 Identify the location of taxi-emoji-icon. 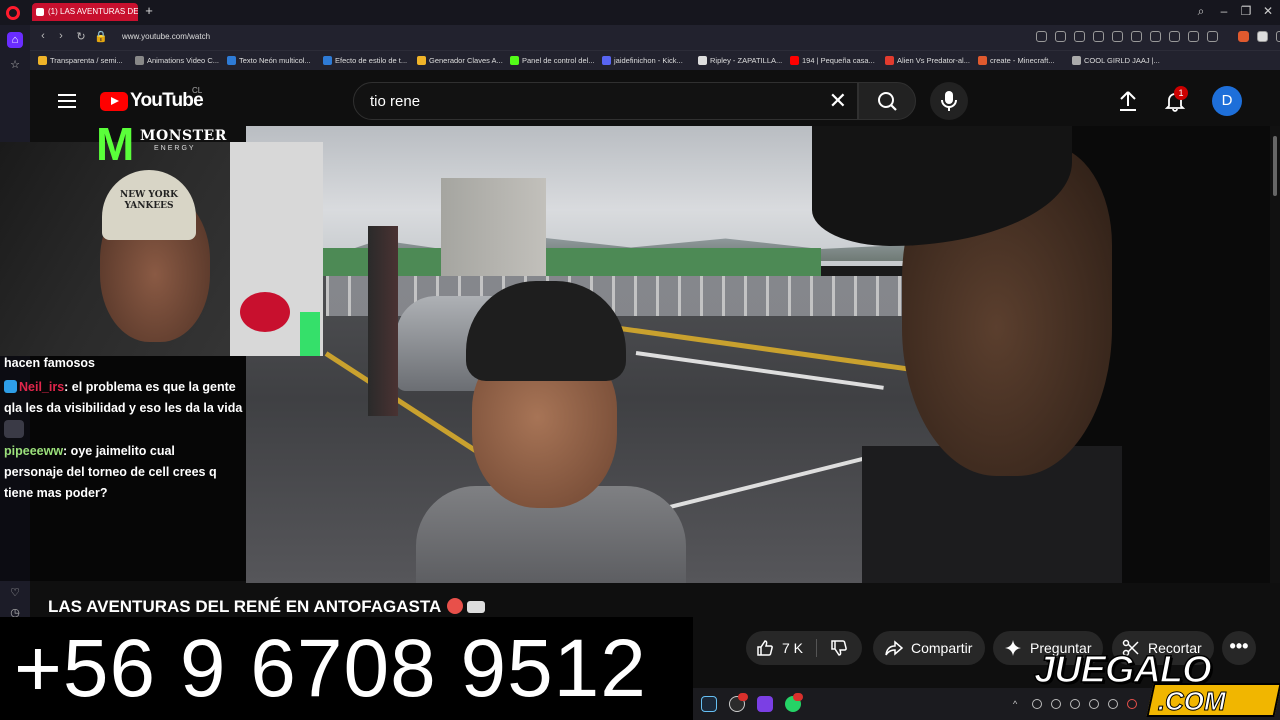
(476, 607).